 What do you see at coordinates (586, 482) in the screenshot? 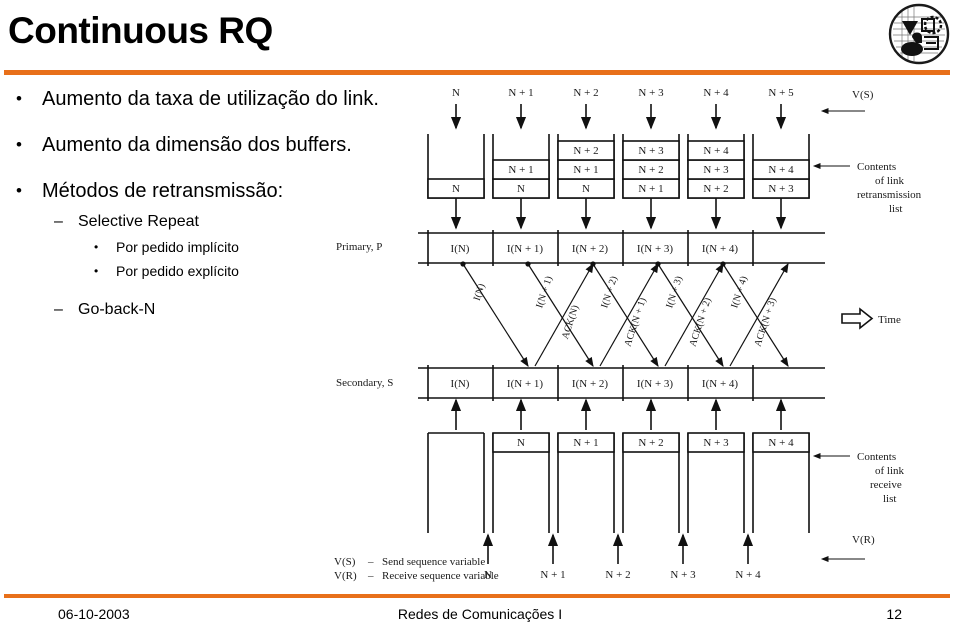
I see `rx-stack-2: N + 1` at bounding box center [586, 482].